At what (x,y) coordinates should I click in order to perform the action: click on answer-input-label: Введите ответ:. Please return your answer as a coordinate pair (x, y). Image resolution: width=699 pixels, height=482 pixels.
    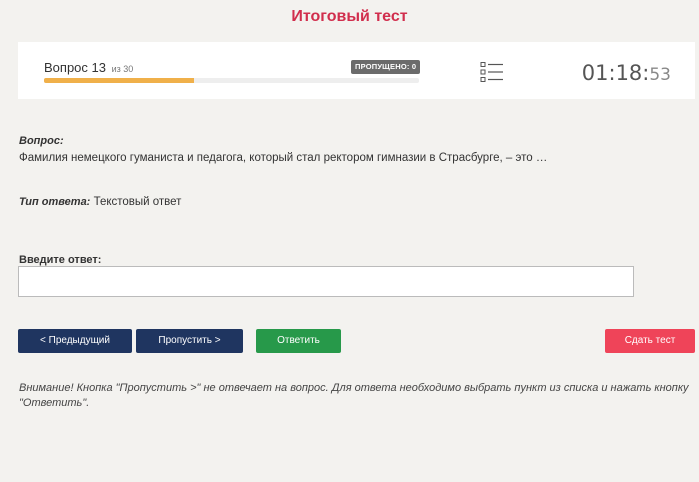
    Looking at the image, I should click on (60, 260).